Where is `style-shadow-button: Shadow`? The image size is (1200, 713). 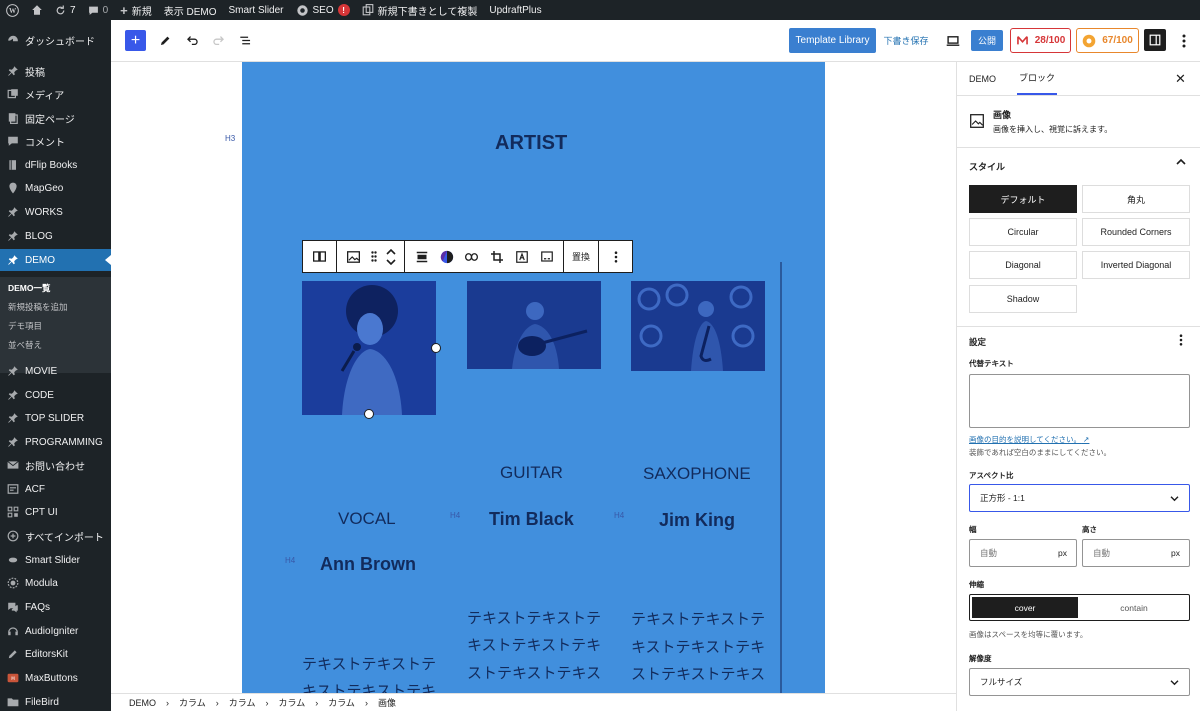
style-shadow-button: Shadow is located at coordinates (1023, 299).